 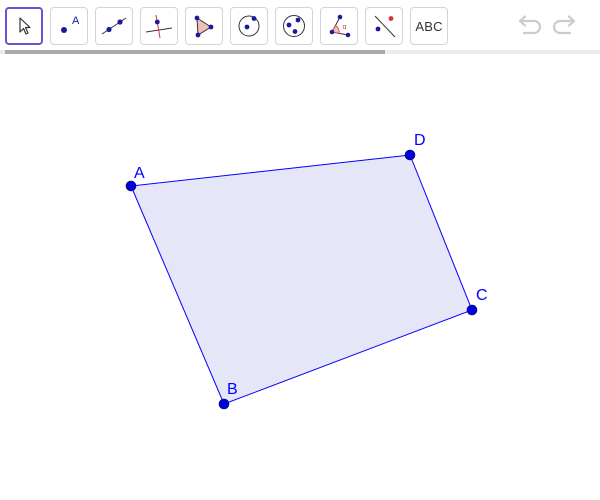 I want to click on polygon-icon, so click(x=204, y=26).